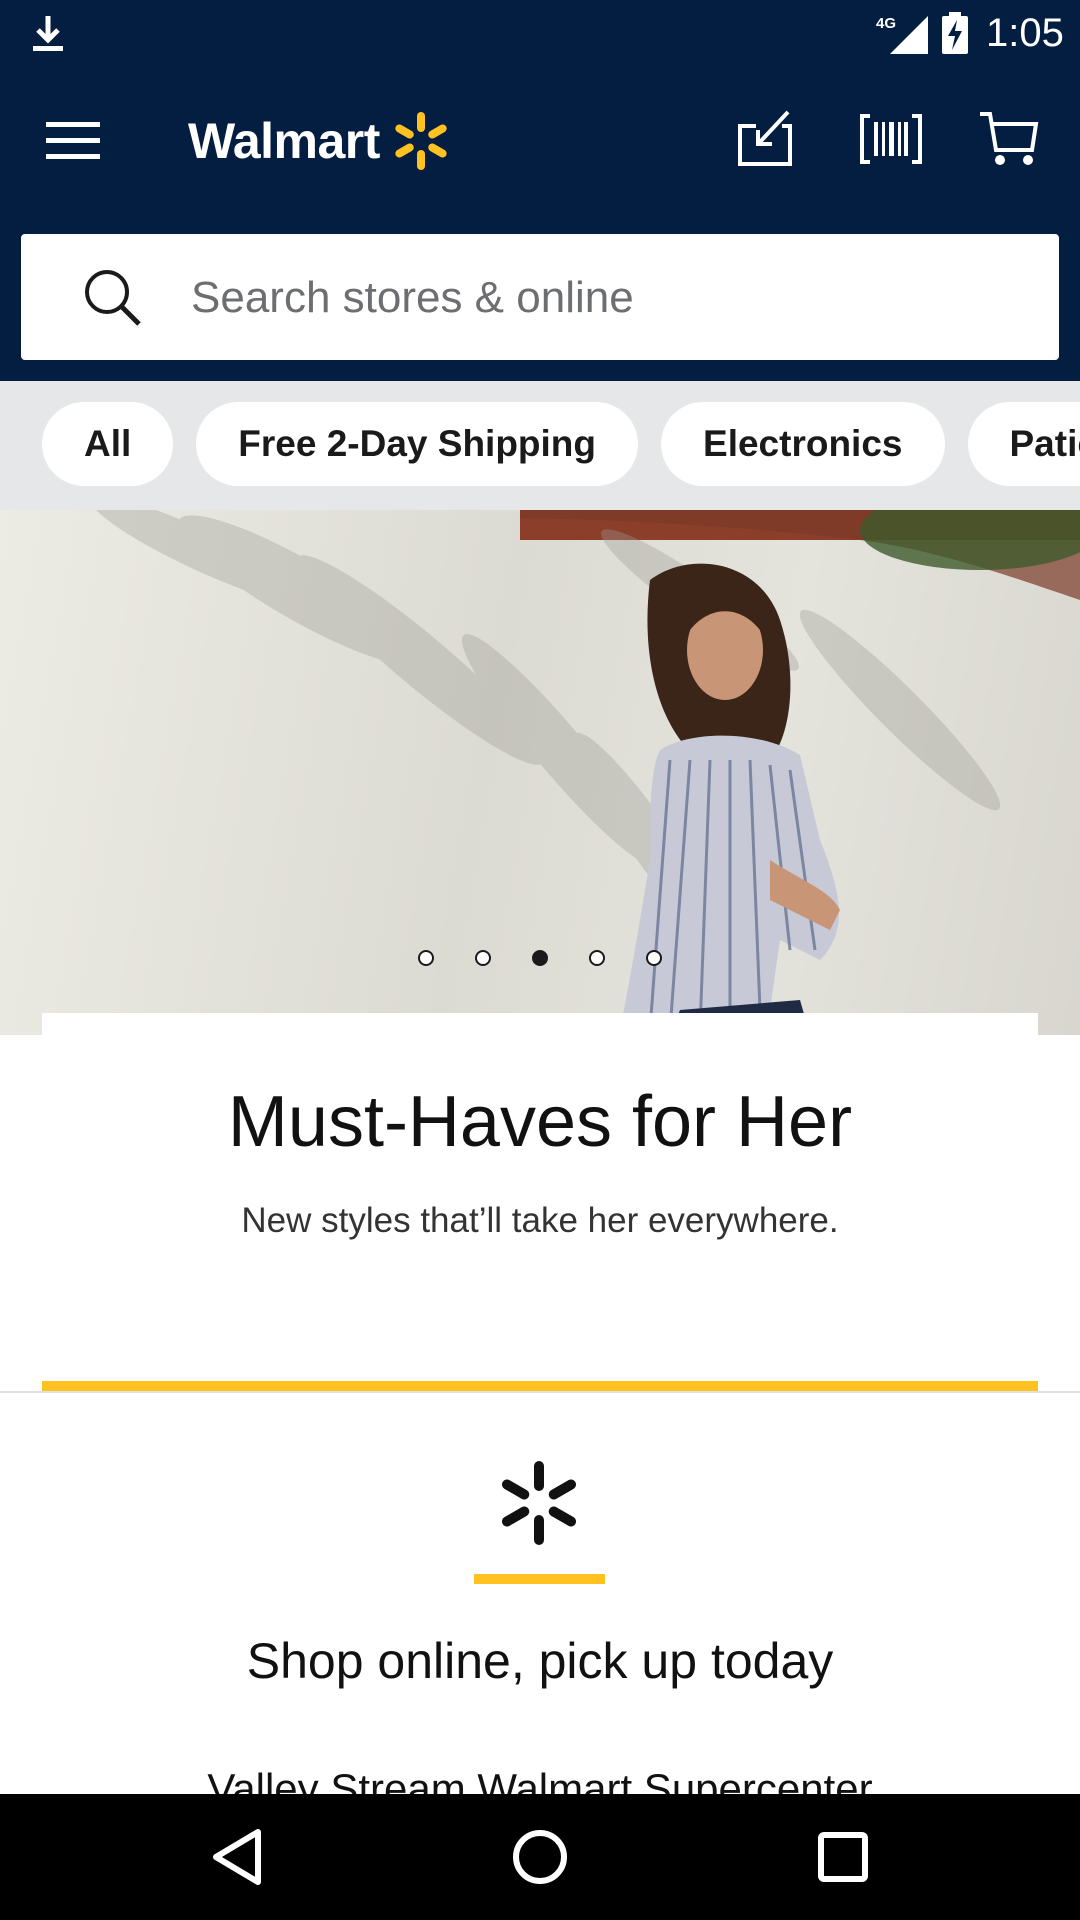 The image size is (1080, 1920). I want to click on search-bar, so click(540, 297).